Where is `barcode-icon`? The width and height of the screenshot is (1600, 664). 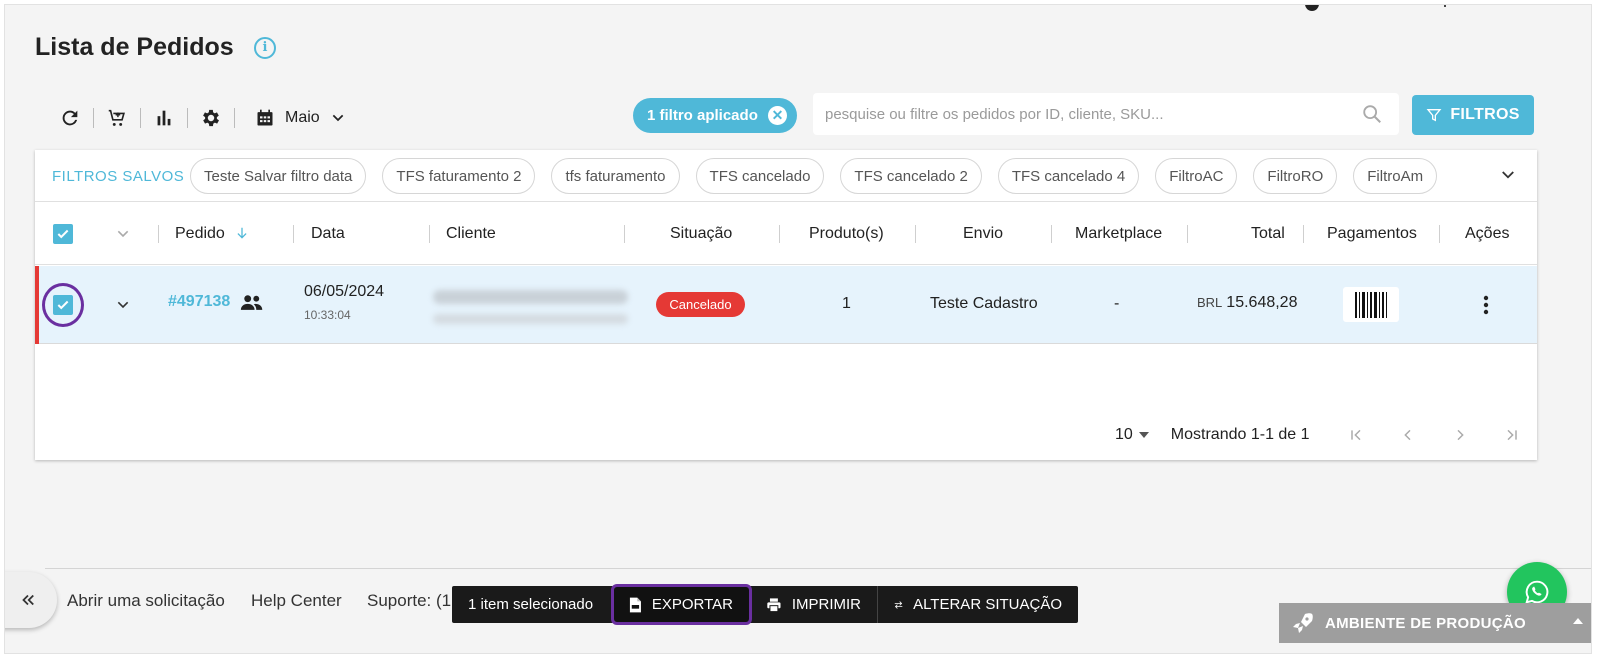 barcode-icon is located at coordinates (1371, 304).